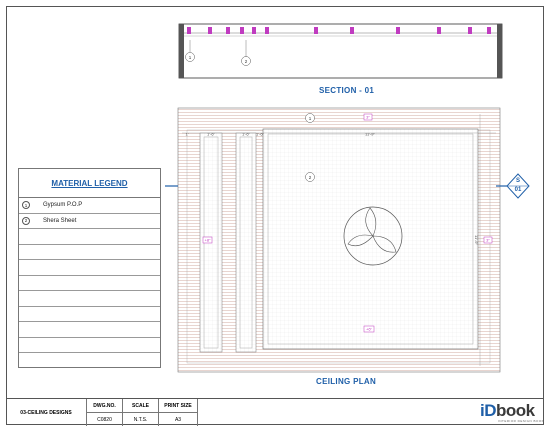 The height and width of the screenshot is (431, 550). Describe the element at coordinates (369, 329) in the screenshot. I see `svg-text: +6"` at that location.